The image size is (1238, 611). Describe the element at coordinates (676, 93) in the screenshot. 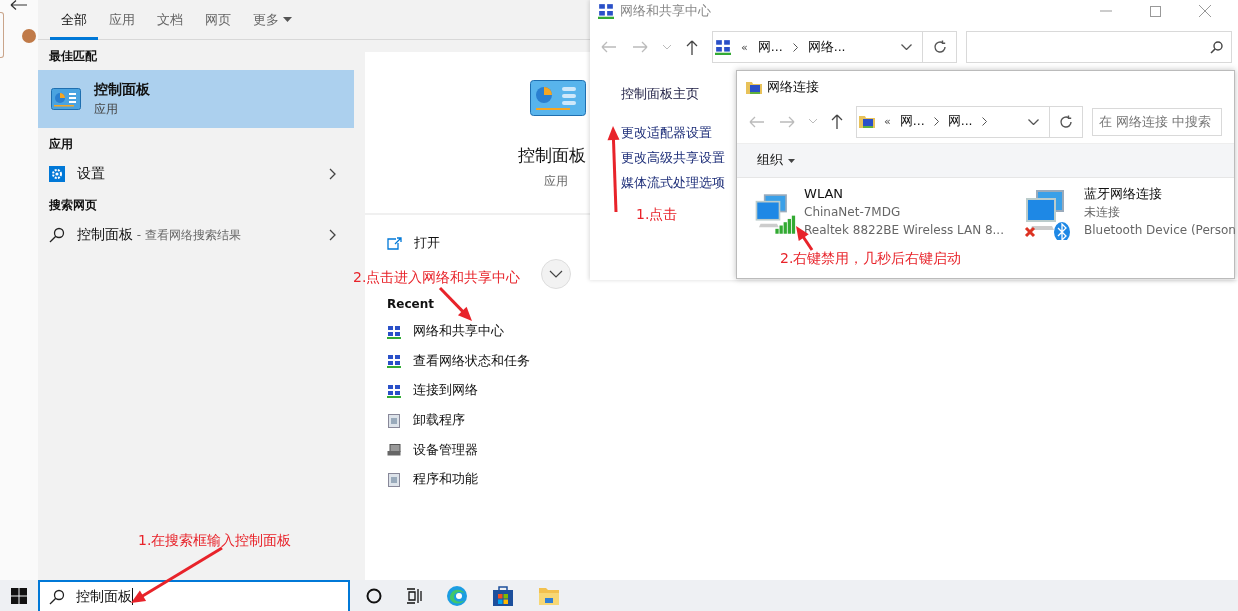

I see `sidebar-link: 控制面板主页` at that location.